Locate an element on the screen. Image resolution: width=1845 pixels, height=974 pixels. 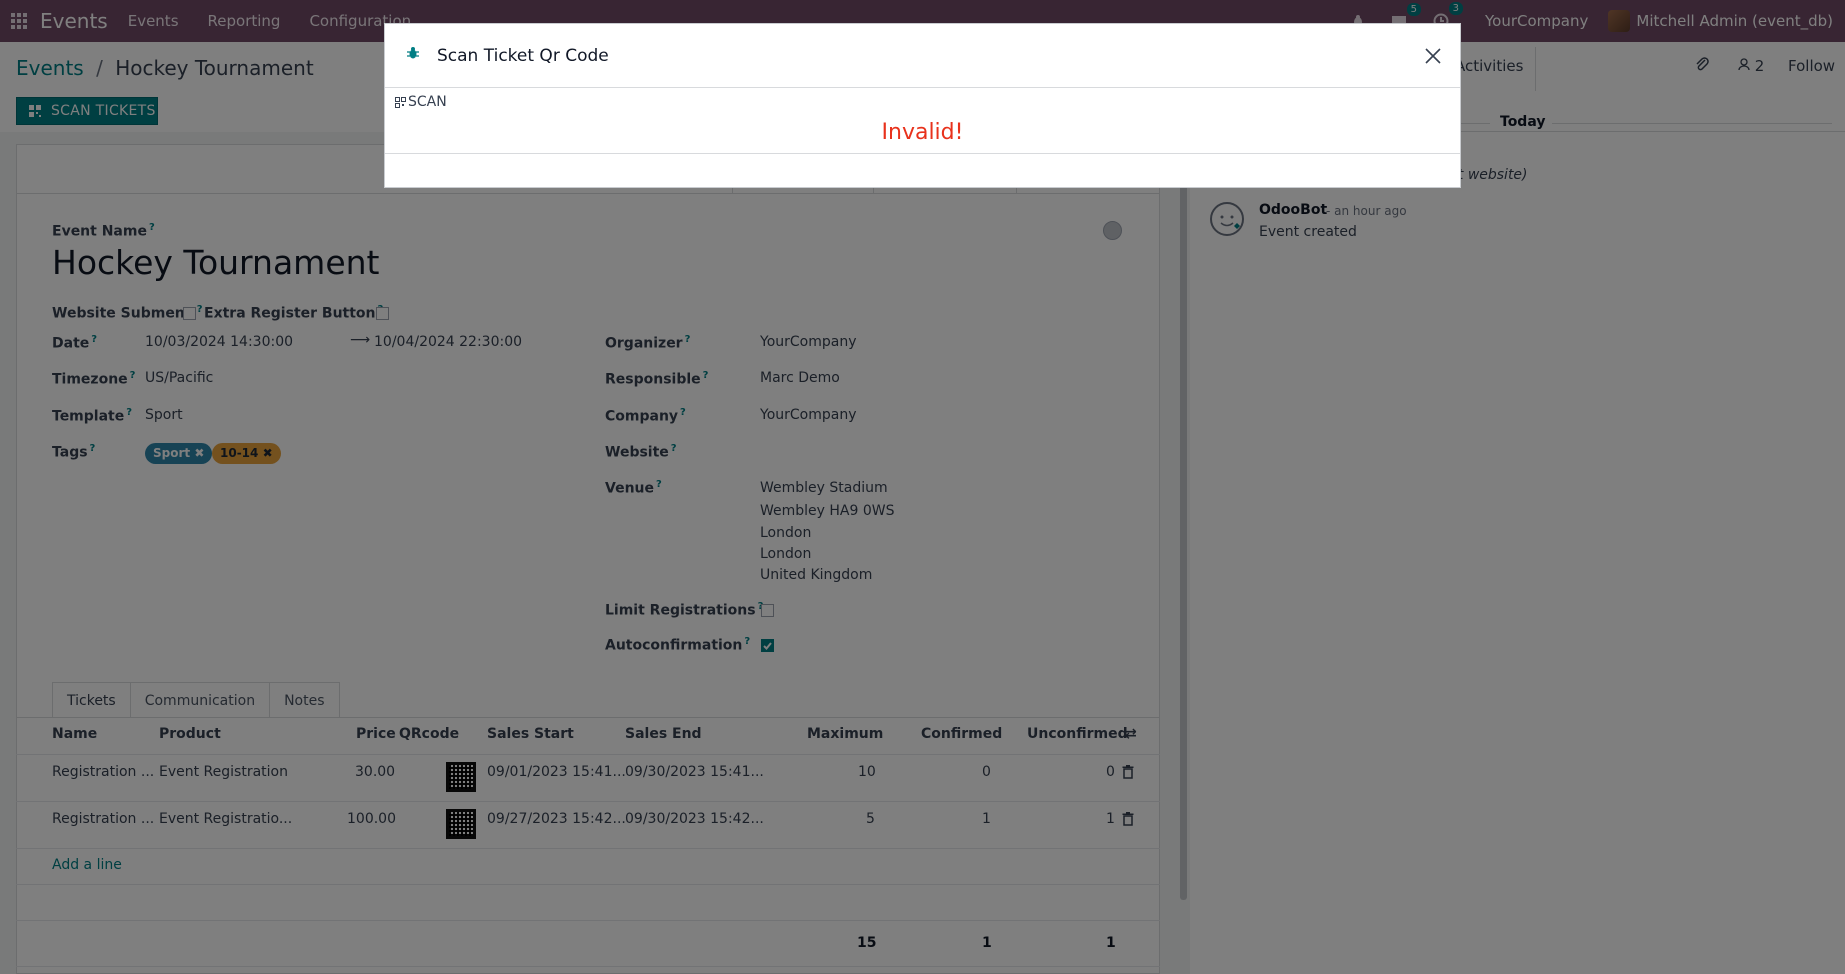
qrcode-icon is located at coordinates (400, 102).